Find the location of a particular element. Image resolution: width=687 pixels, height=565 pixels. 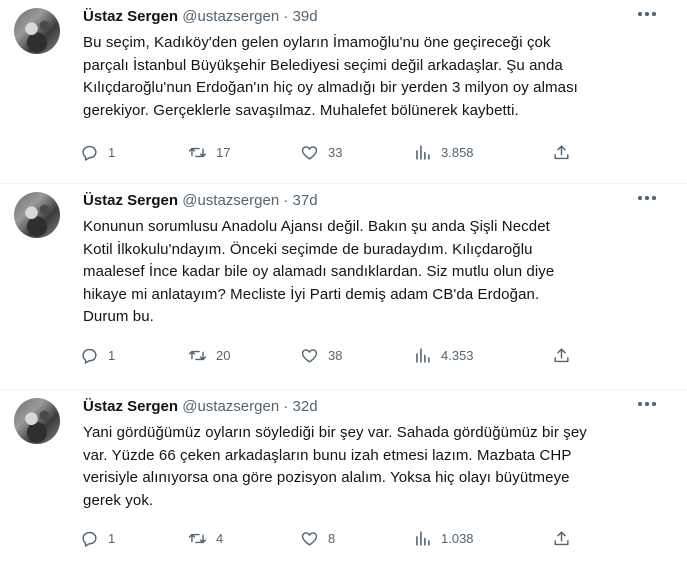

action-bar: 1 4 8 1.038 is located at coordinates (330, 540).